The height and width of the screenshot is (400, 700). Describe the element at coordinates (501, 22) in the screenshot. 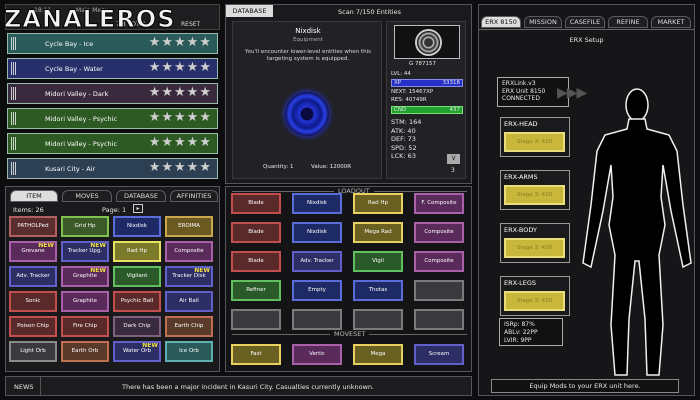

I see `tab-erx: ERX 8150` at that location.